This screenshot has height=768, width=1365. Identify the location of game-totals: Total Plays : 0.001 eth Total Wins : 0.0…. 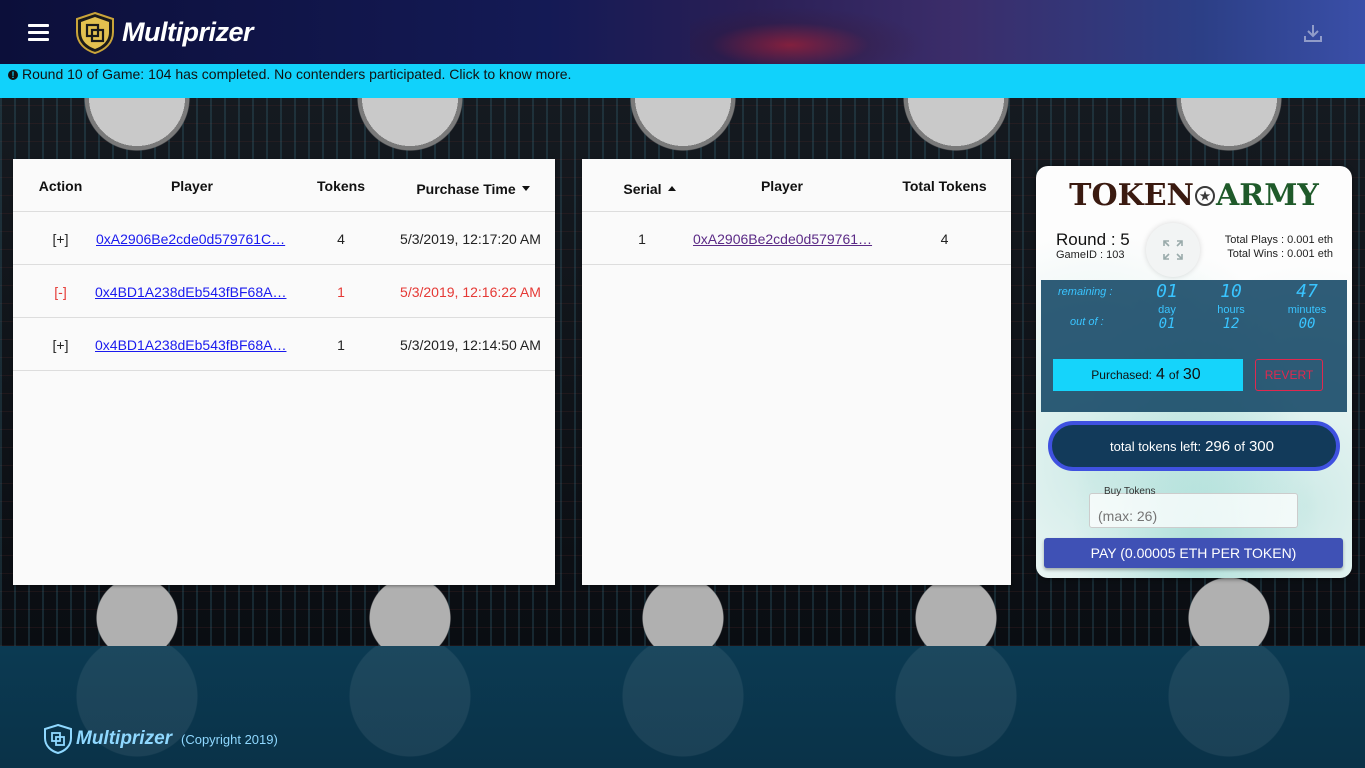
(1279, 247).